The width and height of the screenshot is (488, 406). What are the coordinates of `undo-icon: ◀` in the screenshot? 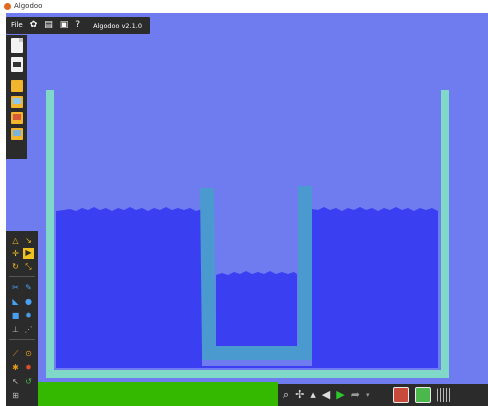 It's located at (326, 395).